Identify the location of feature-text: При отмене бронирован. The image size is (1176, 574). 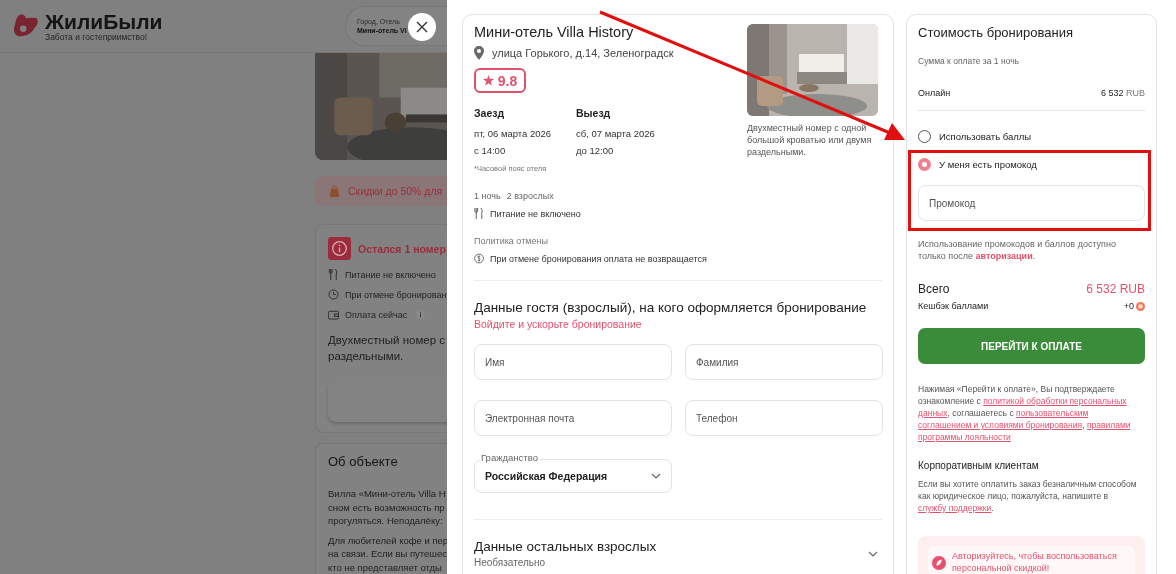
(396, 294).